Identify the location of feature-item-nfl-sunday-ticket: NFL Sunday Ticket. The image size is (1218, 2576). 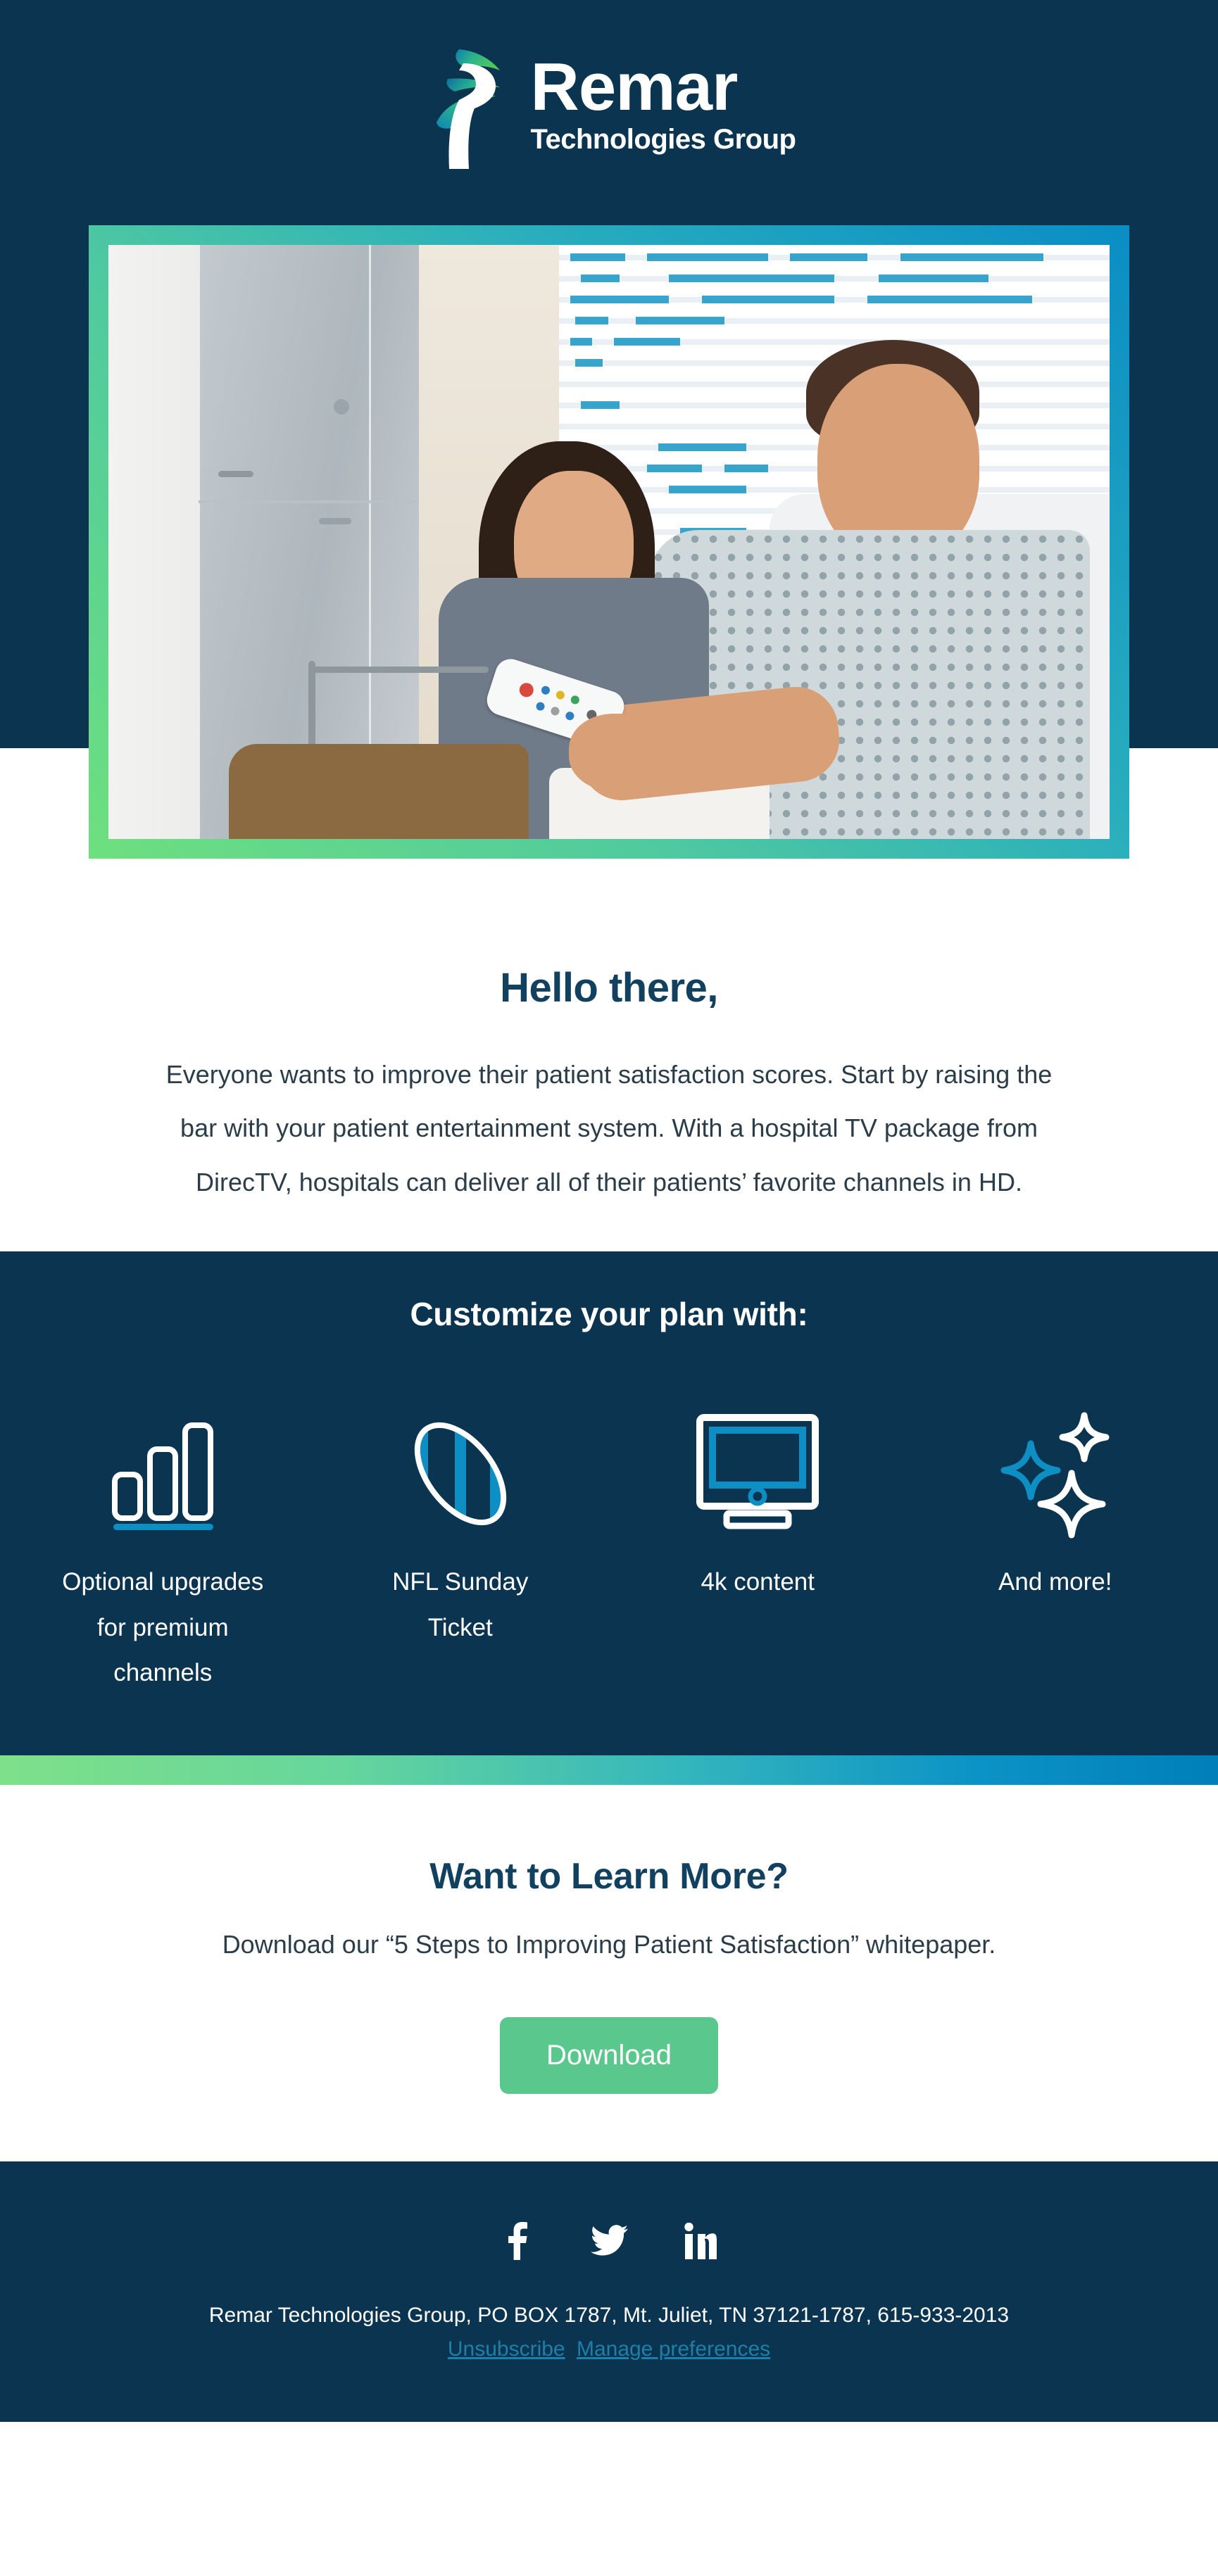
(461, 1549).